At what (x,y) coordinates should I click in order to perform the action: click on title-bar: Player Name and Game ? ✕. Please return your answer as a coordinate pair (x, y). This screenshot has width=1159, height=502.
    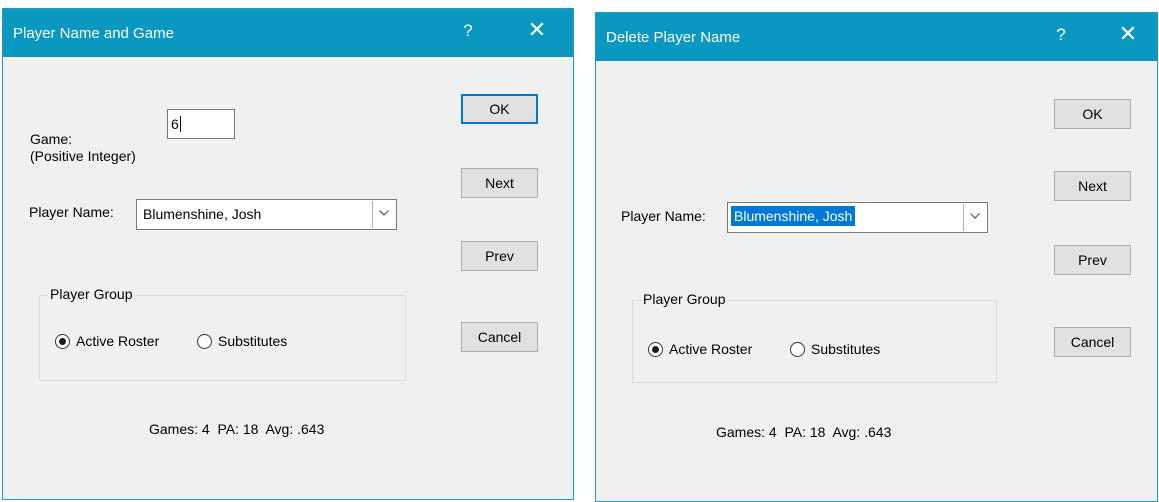
    Looking at the image, I should click on (288, 33).